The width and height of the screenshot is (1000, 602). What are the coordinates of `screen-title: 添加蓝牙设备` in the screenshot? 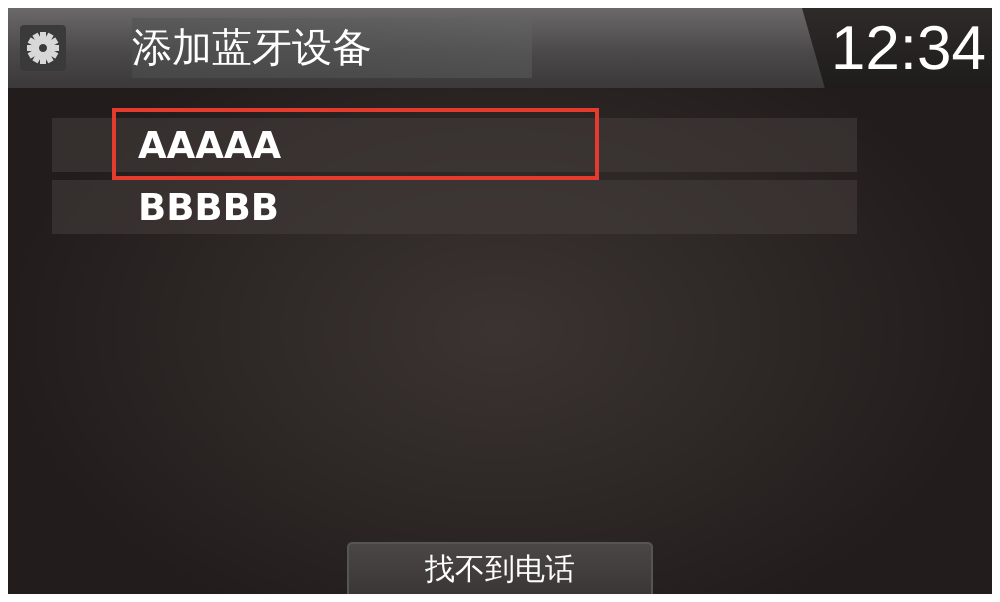 It's located at (332, 48).